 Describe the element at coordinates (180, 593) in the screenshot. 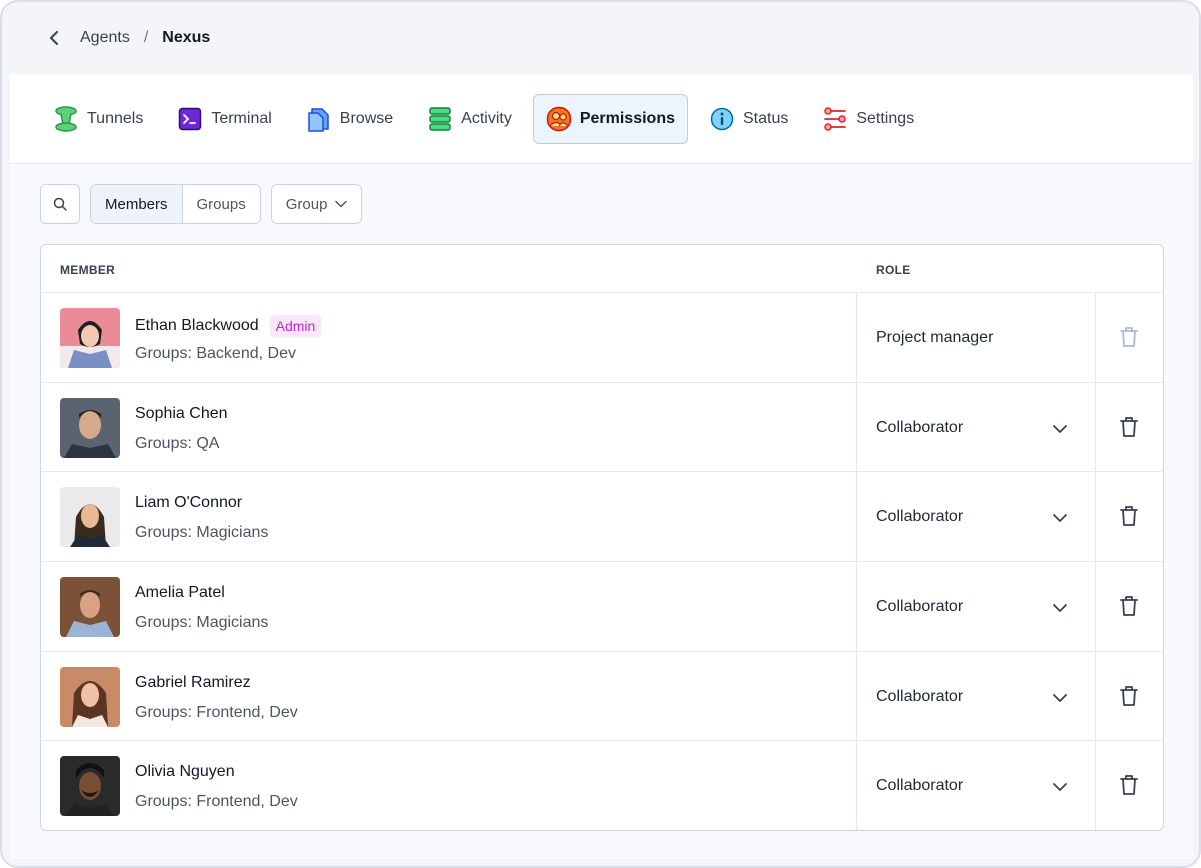

I see `member-name: Amelia Patel` at that location.